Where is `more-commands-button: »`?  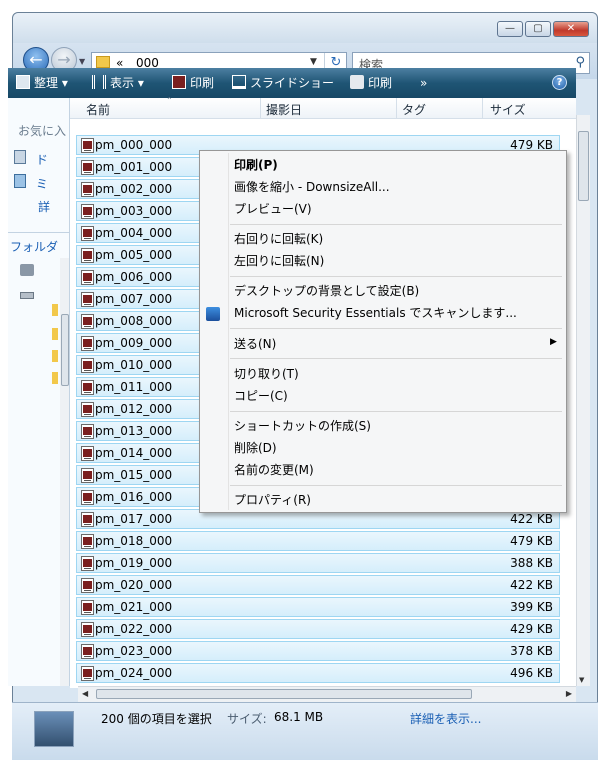
more-commands-button: » is located at coordinates (423, 83).